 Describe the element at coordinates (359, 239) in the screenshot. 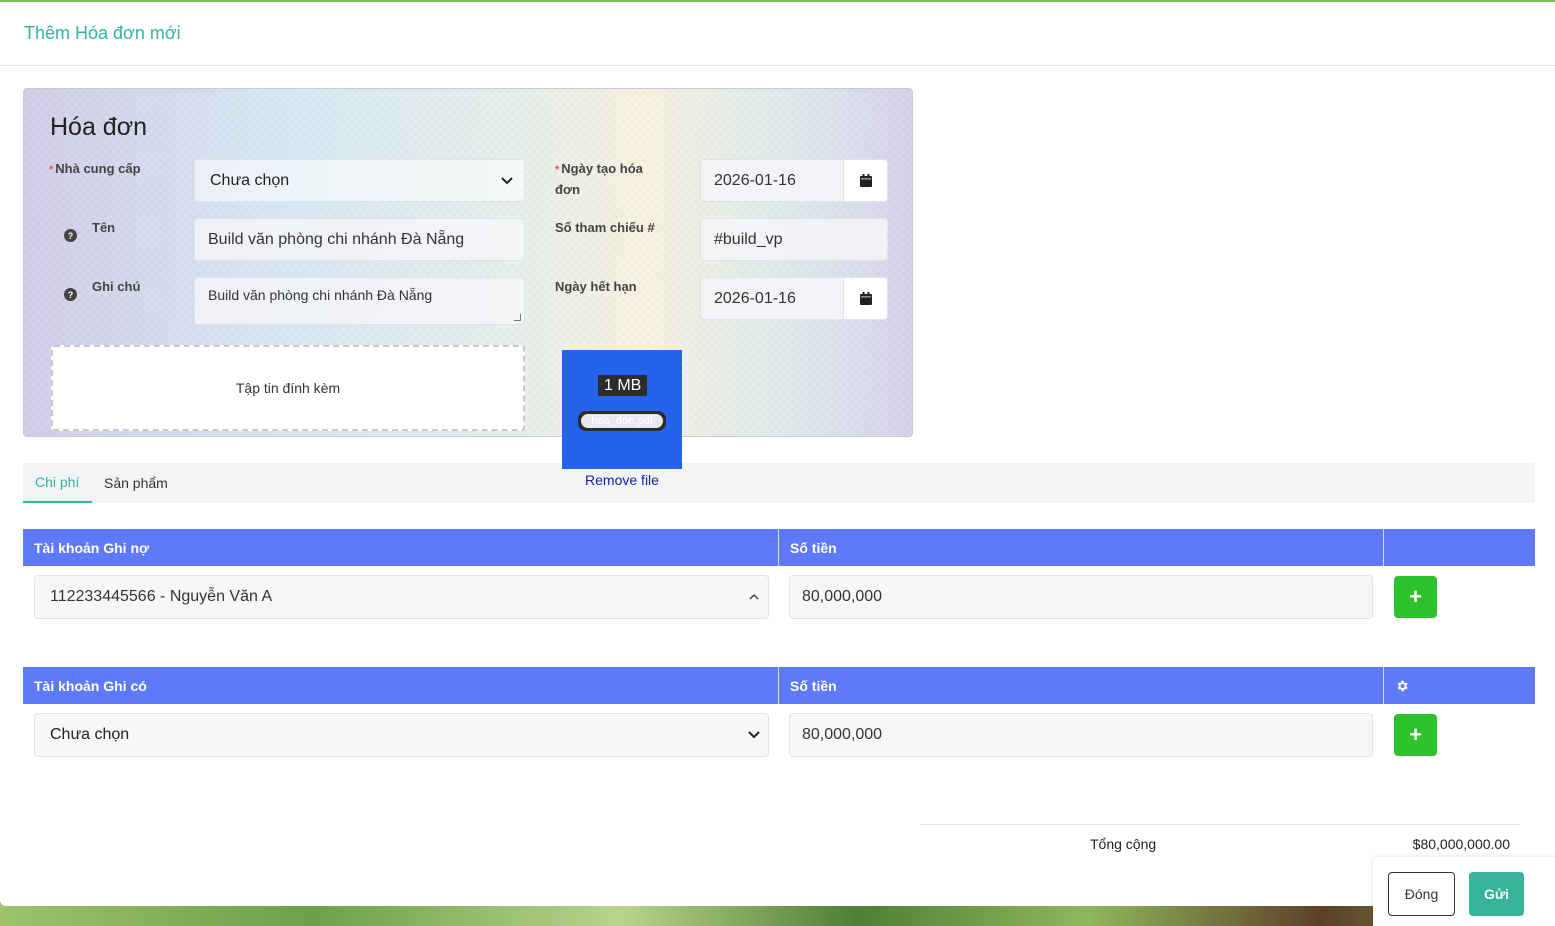

I see `name-input: Build văn phòng chi nhánh Đà Nẵng` at that location.